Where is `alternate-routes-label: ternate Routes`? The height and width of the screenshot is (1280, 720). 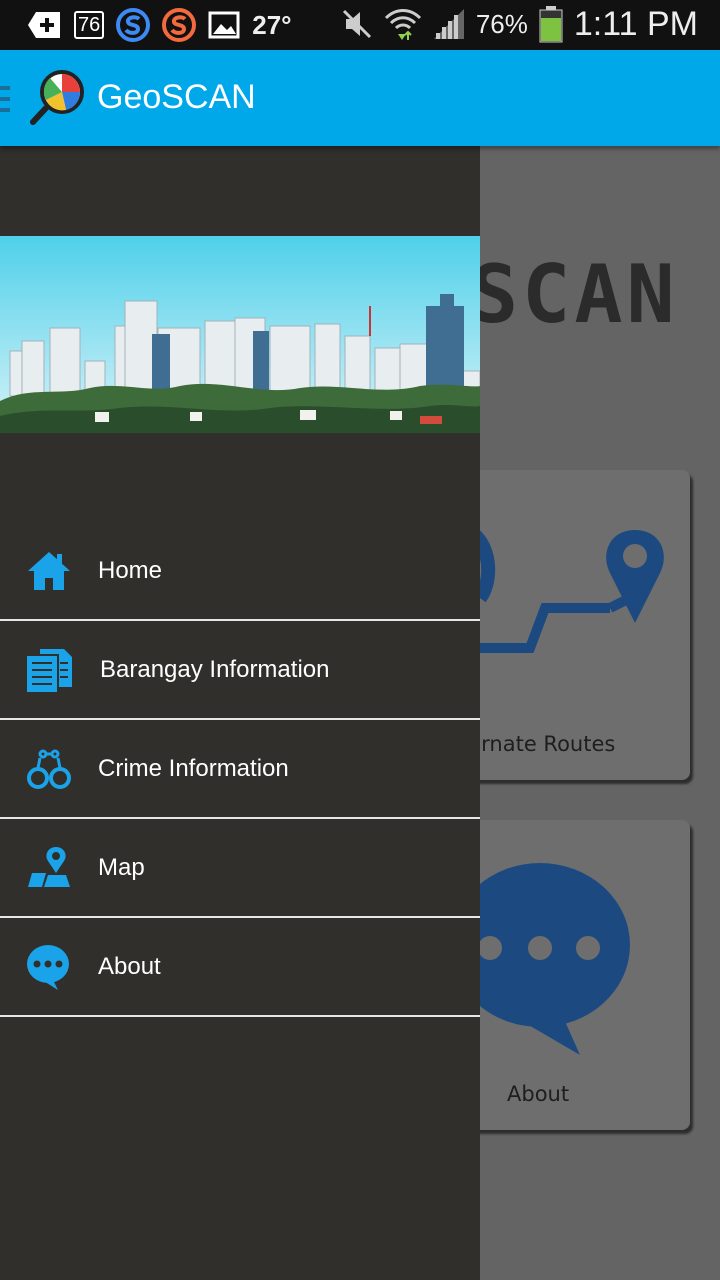 alternate-routes-label: ternate Routes is located at coordinates (538, 744).